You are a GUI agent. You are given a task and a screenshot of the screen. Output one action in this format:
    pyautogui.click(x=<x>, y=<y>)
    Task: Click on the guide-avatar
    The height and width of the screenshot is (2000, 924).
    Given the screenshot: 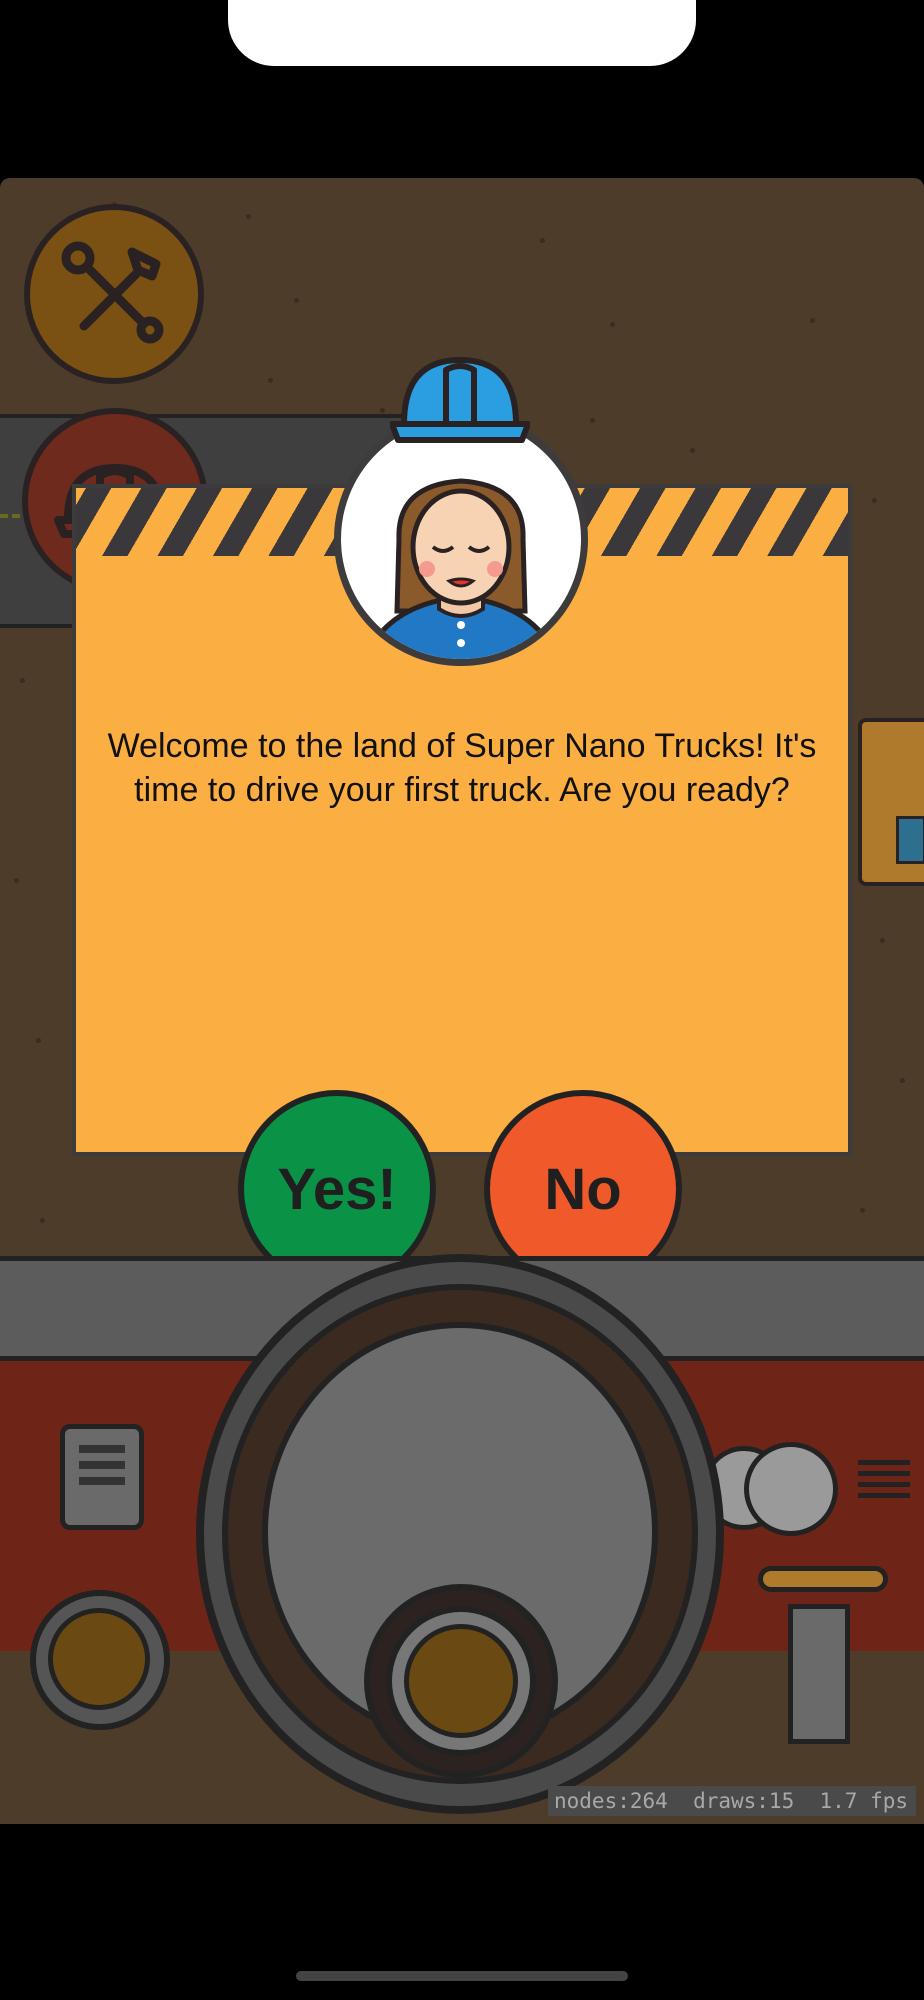 What is the action you would take?
    pyautogui.click(x=461, y=539)
    